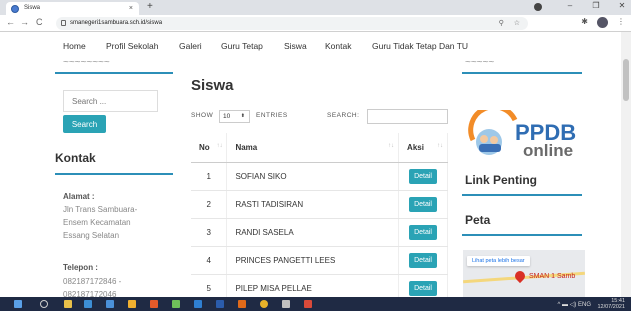 This screenshot has height=311, width=631. Describe the element at coordinates (242, 304) in the screenshot. I see `powerpoint-icon` at that location.